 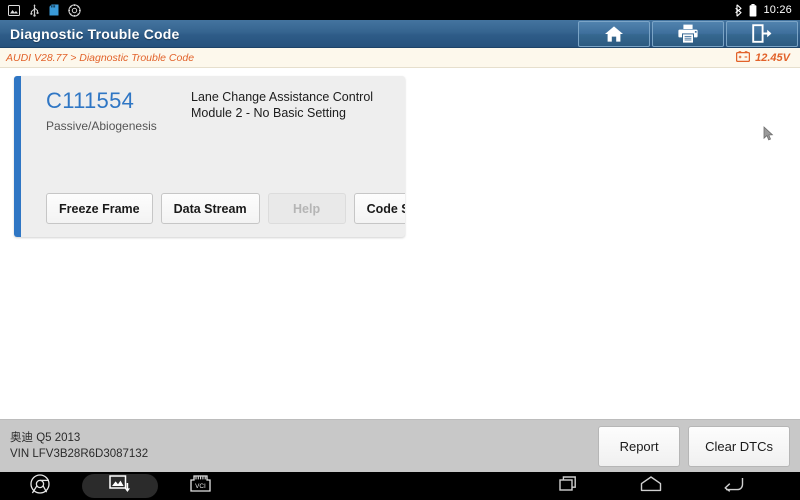 What do you see at coordinates (769, 136) in the screenshot?
I see `mouse-cursor` at bounding box center [769, 136].